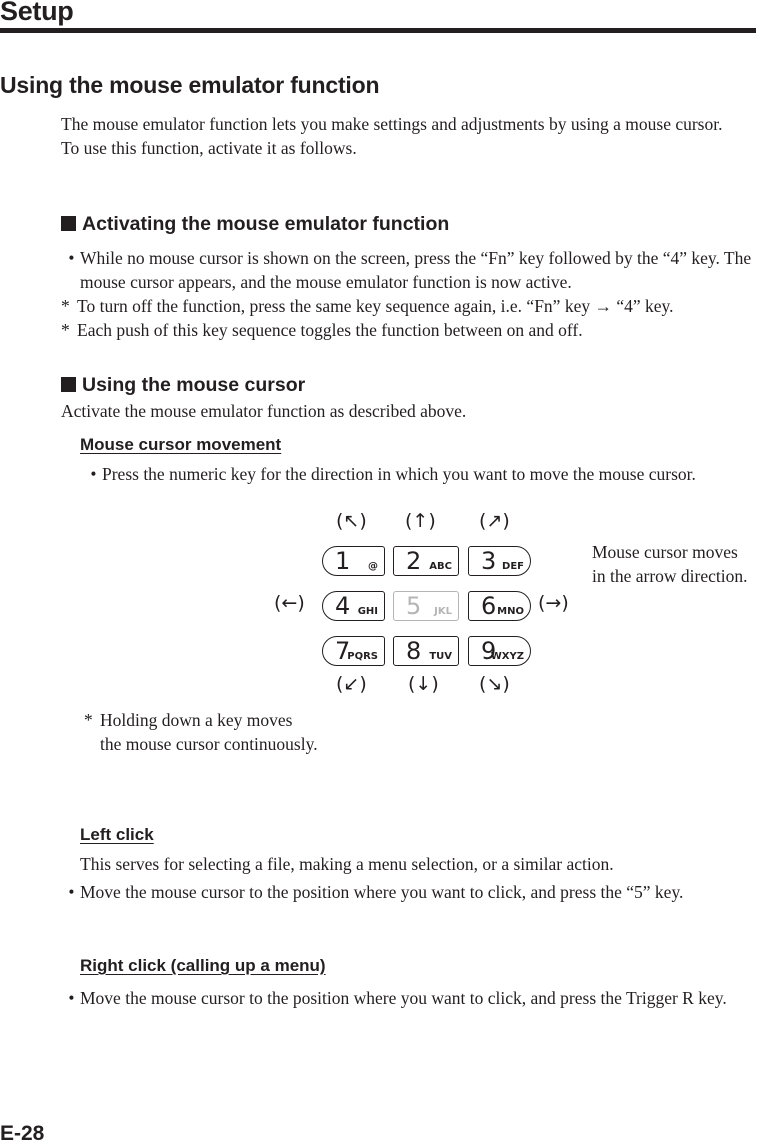 Image resolution: width=765 pixels, height=1146 pixels. I want to click on section-title: Using the mouse emulator function, so click(190, 85).